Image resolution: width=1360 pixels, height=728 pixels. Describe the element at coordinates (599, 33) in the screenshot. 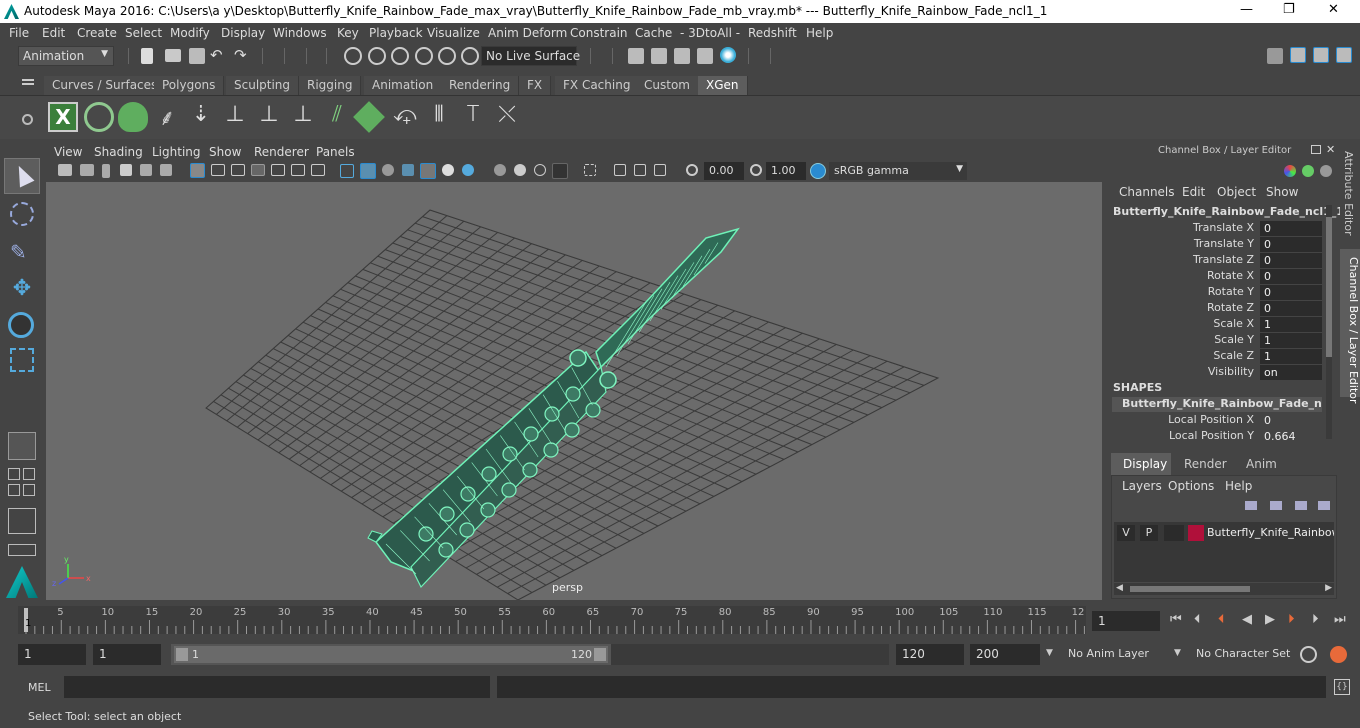

I see `menu-constrain: Constrain` at that location.